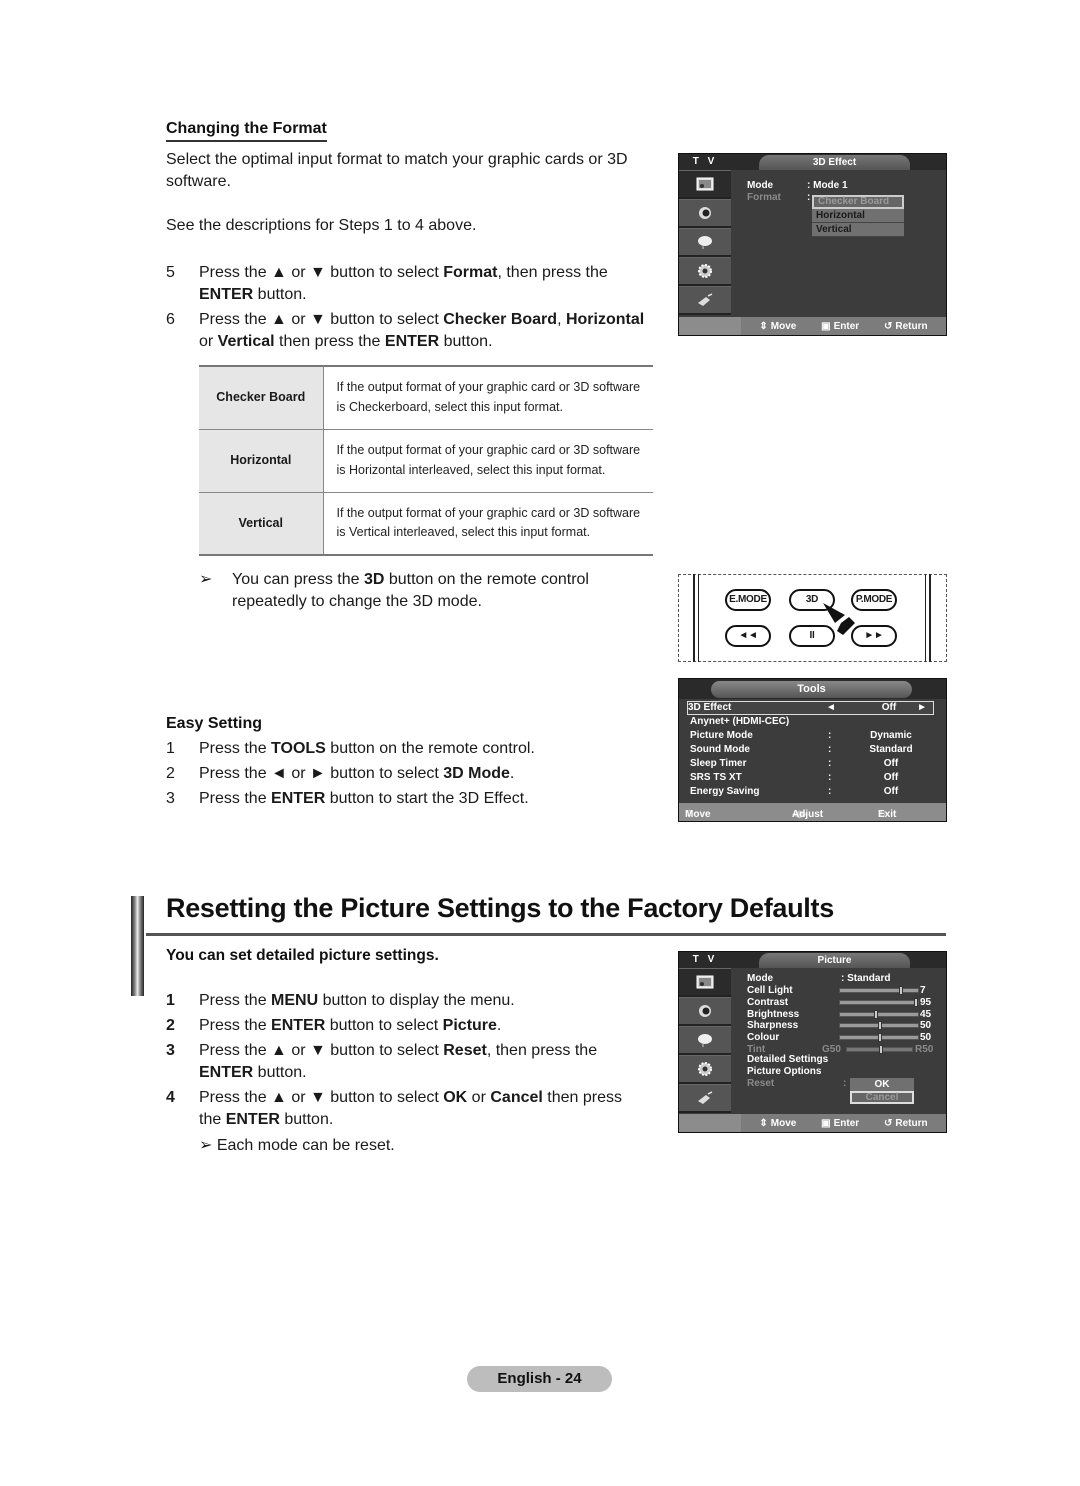  Describe the element at coordinates (858, 230) in the screenshot. I see `format-option-vertical: Vertical` at that location.